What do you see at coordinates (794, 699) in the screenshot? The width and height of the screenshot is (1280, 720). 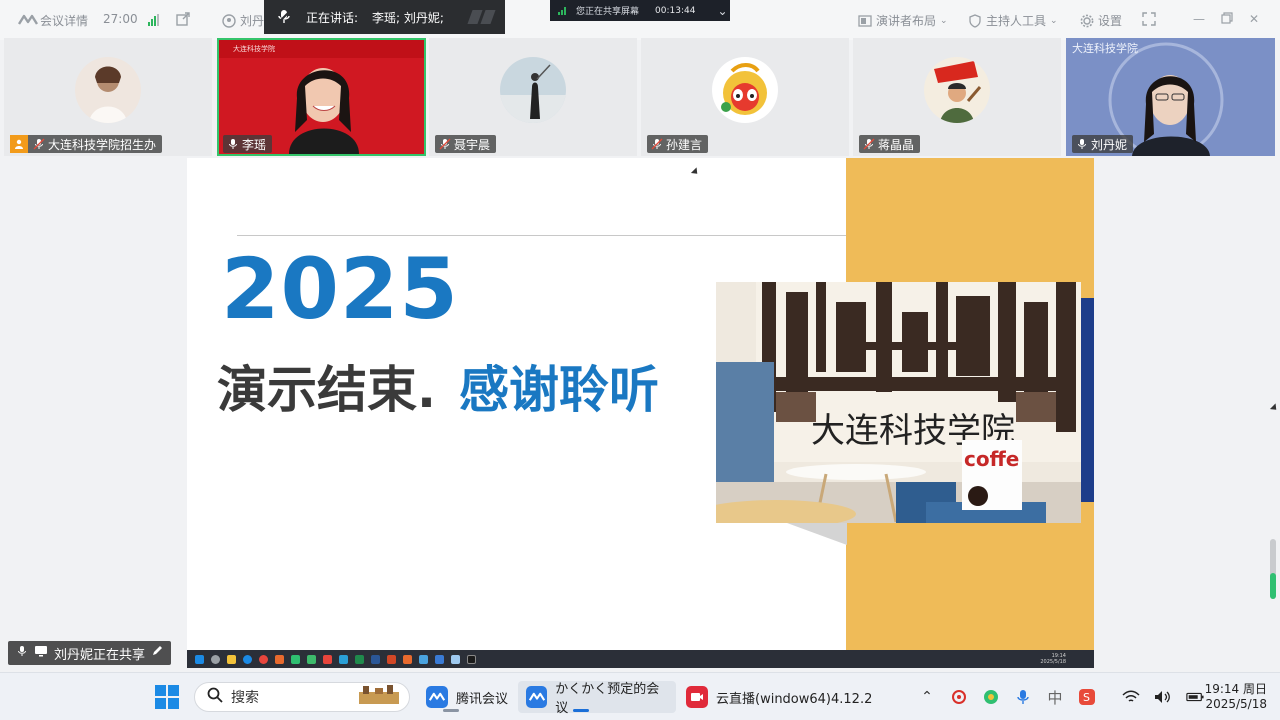 I see `app-label: 云直播(window64)4.12.2` at bounding box center [794, 699].